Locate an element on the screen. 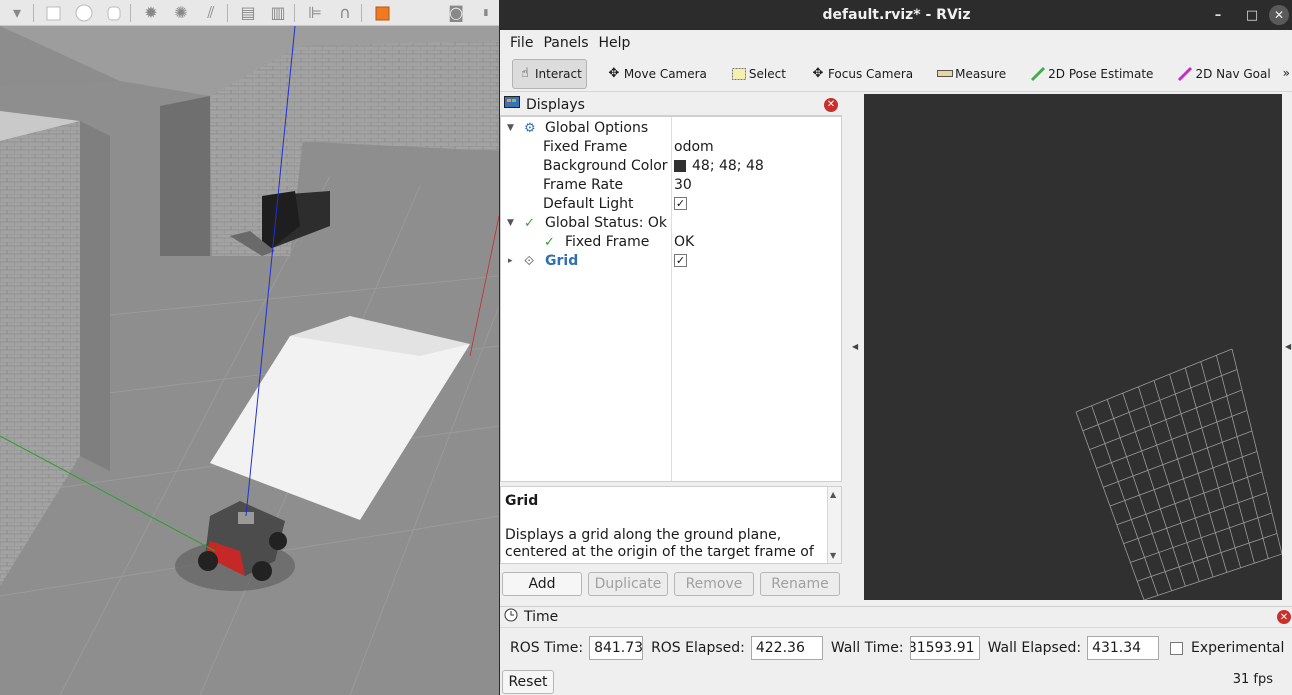  ros-time-field: 841.73 is located at coordinates (616, 648).